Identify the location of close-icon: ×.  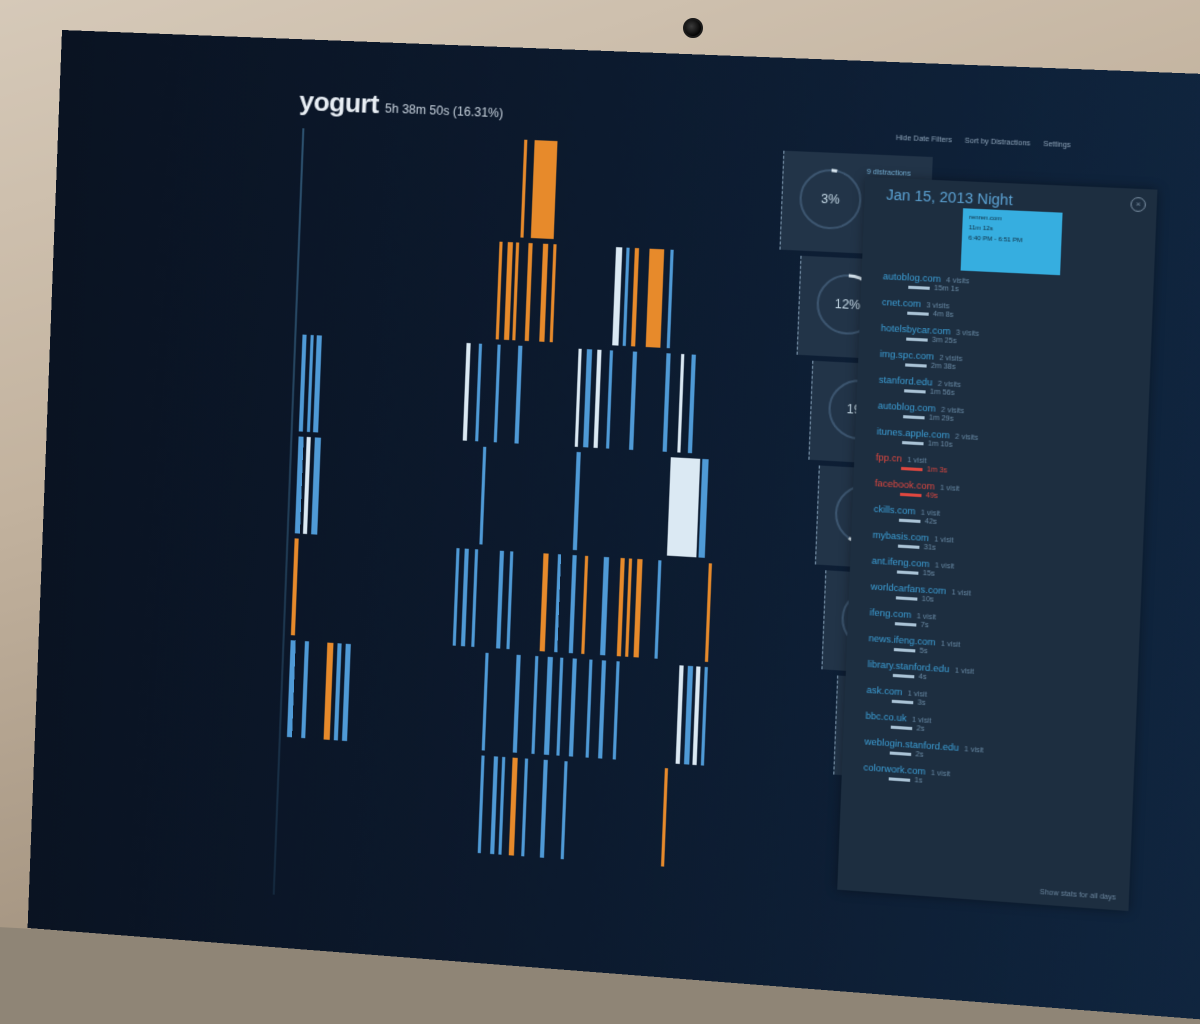
(1138, 204).